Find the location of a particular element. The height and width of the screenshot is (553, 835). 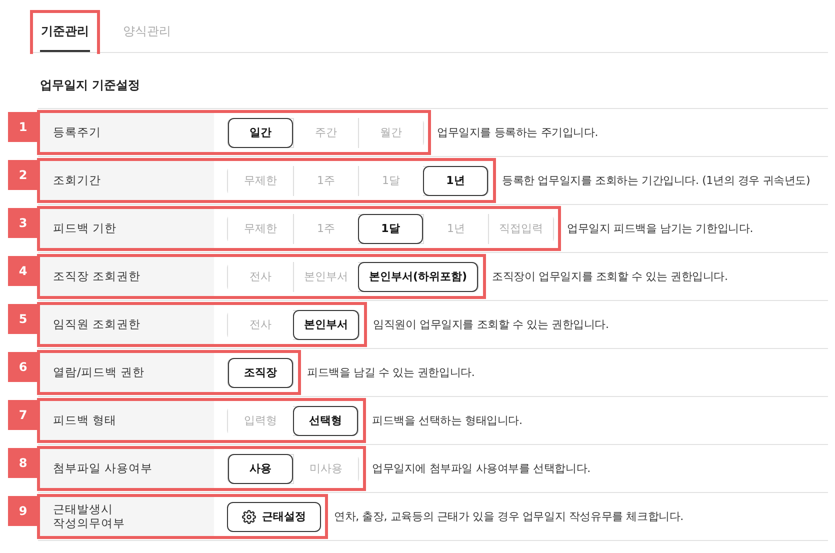

number-badge: 2 is located at coordinates (23, 175).